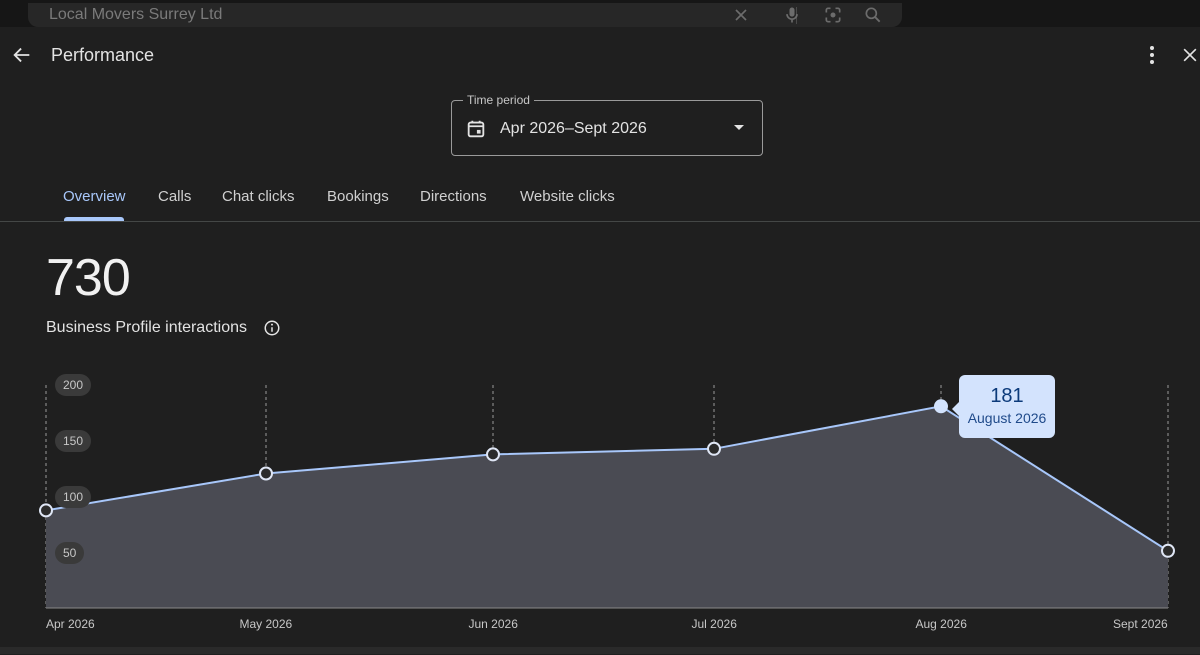  Describe the element at coordinates (941, 624) in the screenshot. I see `x-tick-label: Aug 2026` at that location.